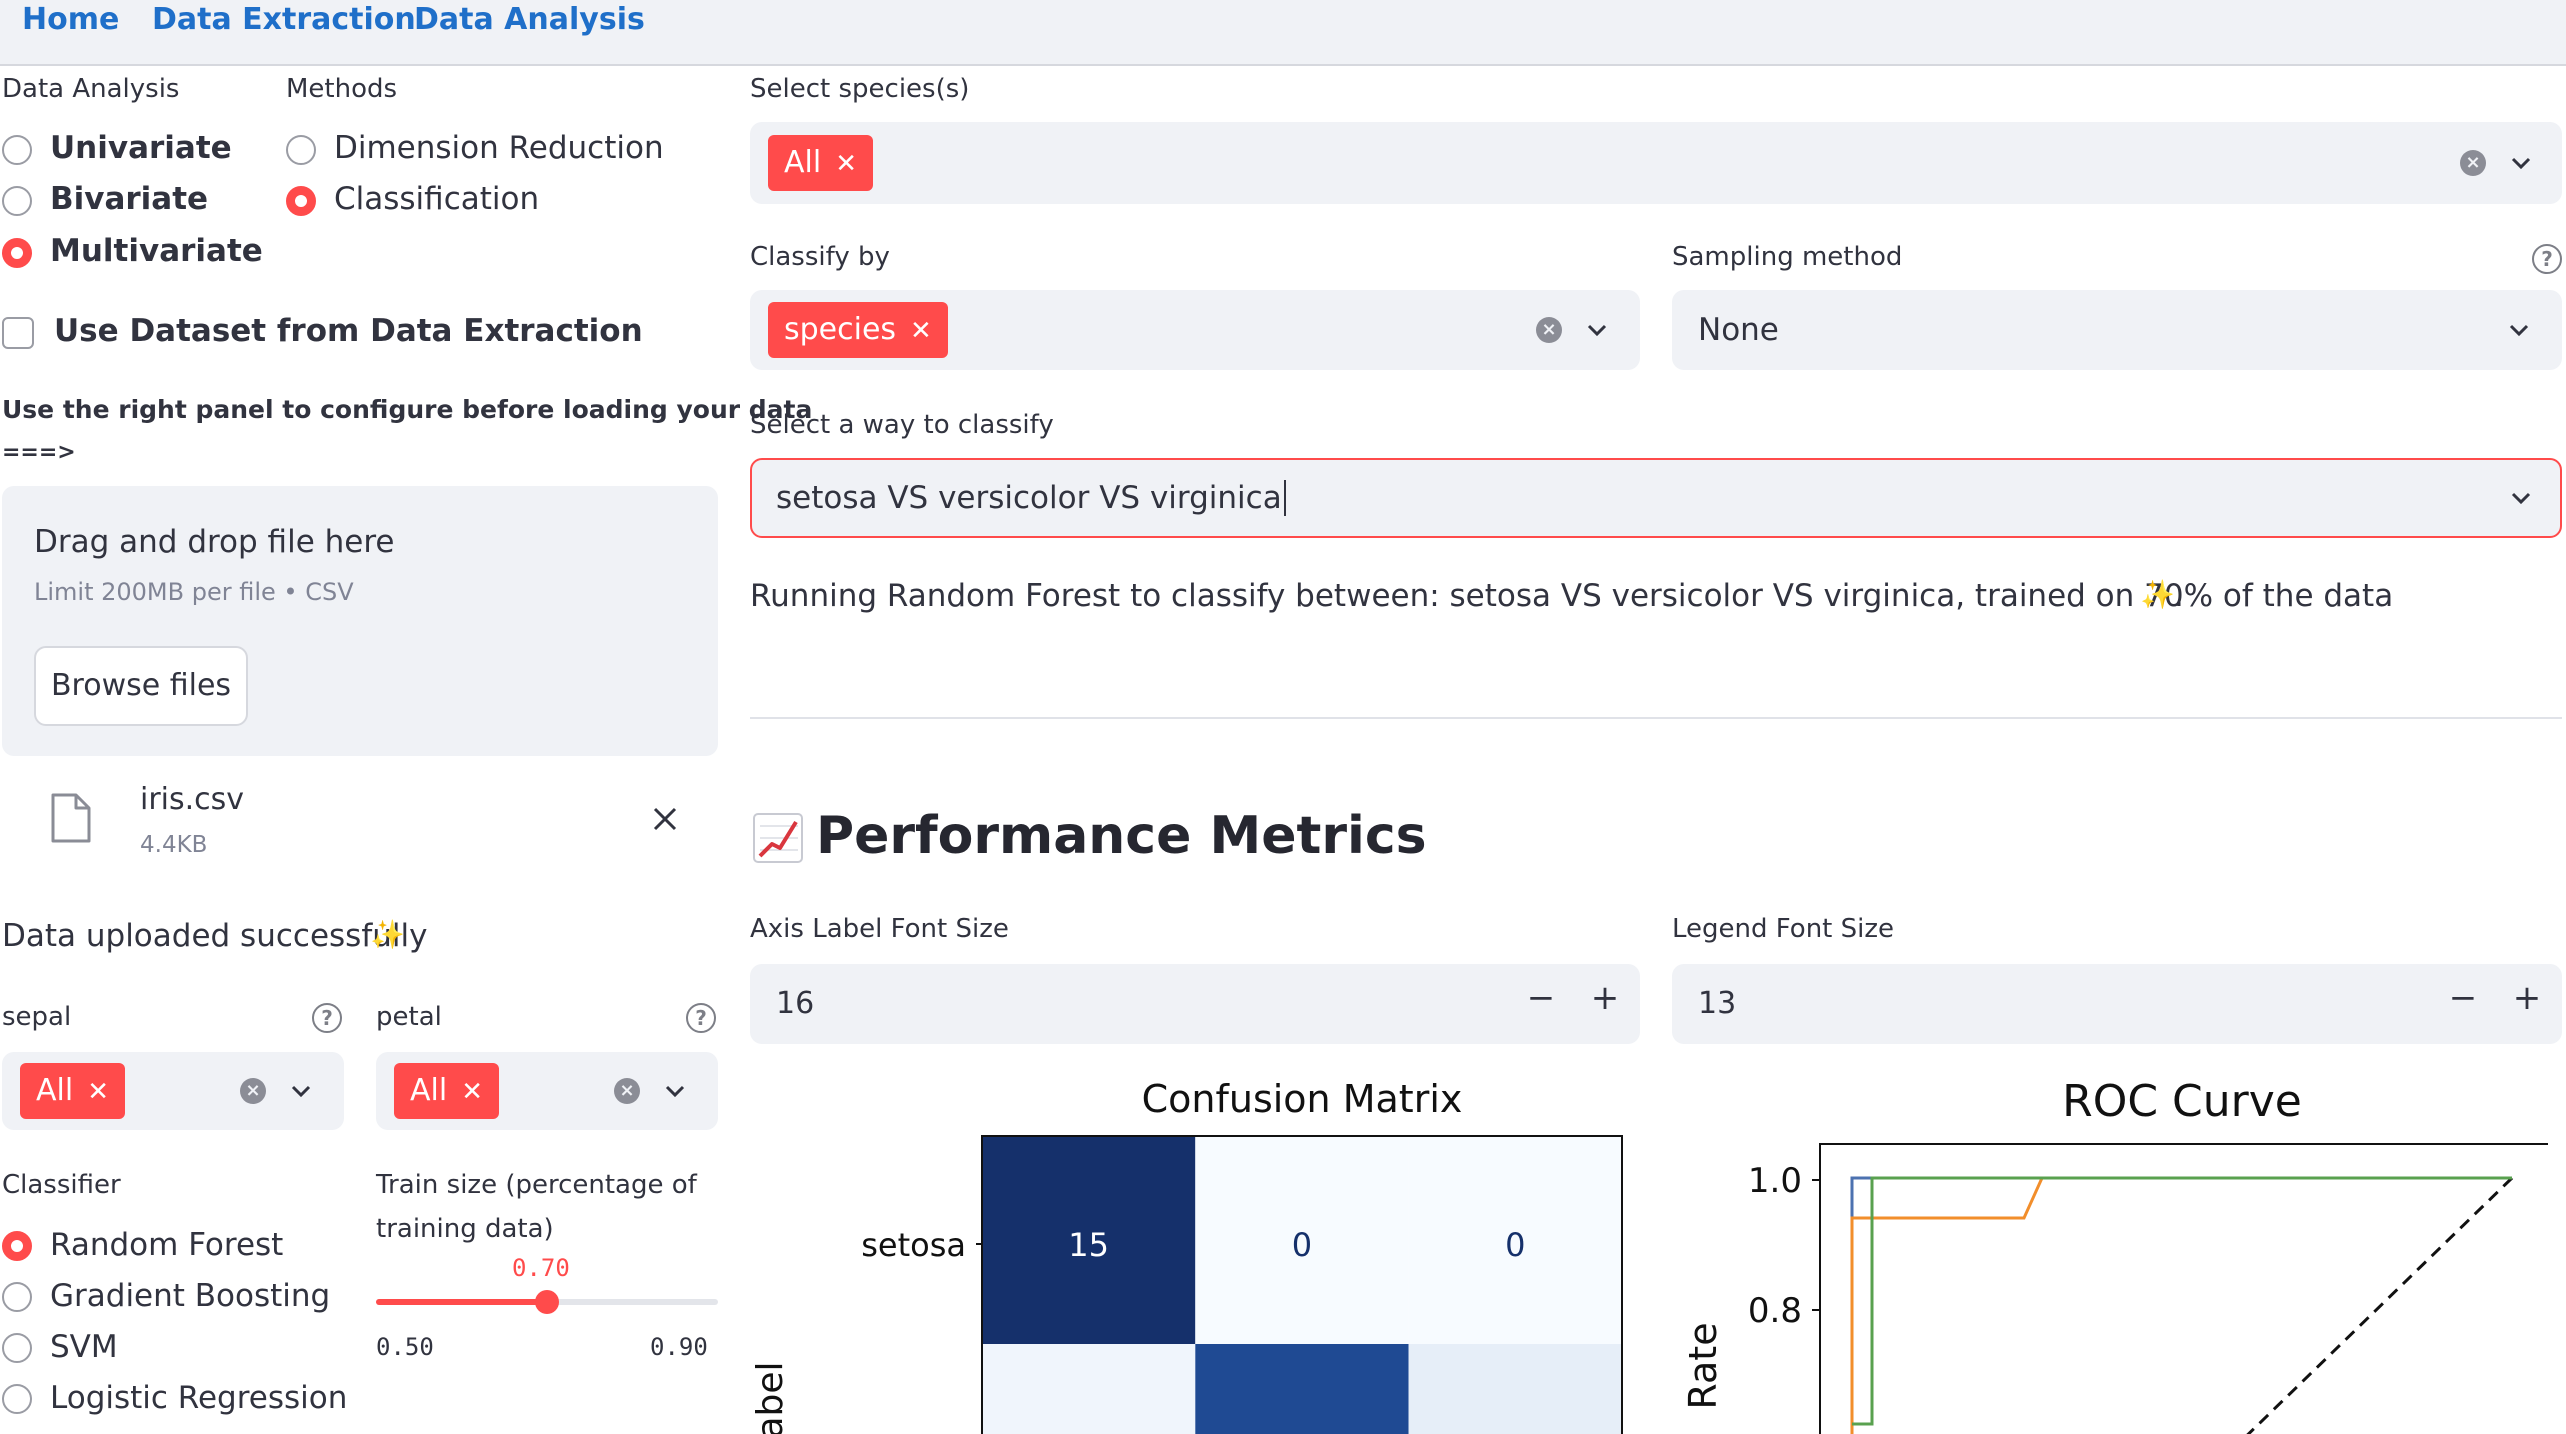  Describe the element at coordinates (1186, 1255) in the screenshot. I see `confusion-matrix-chart: Confusion Matrix 15 0 0 setosa abel` at that location.